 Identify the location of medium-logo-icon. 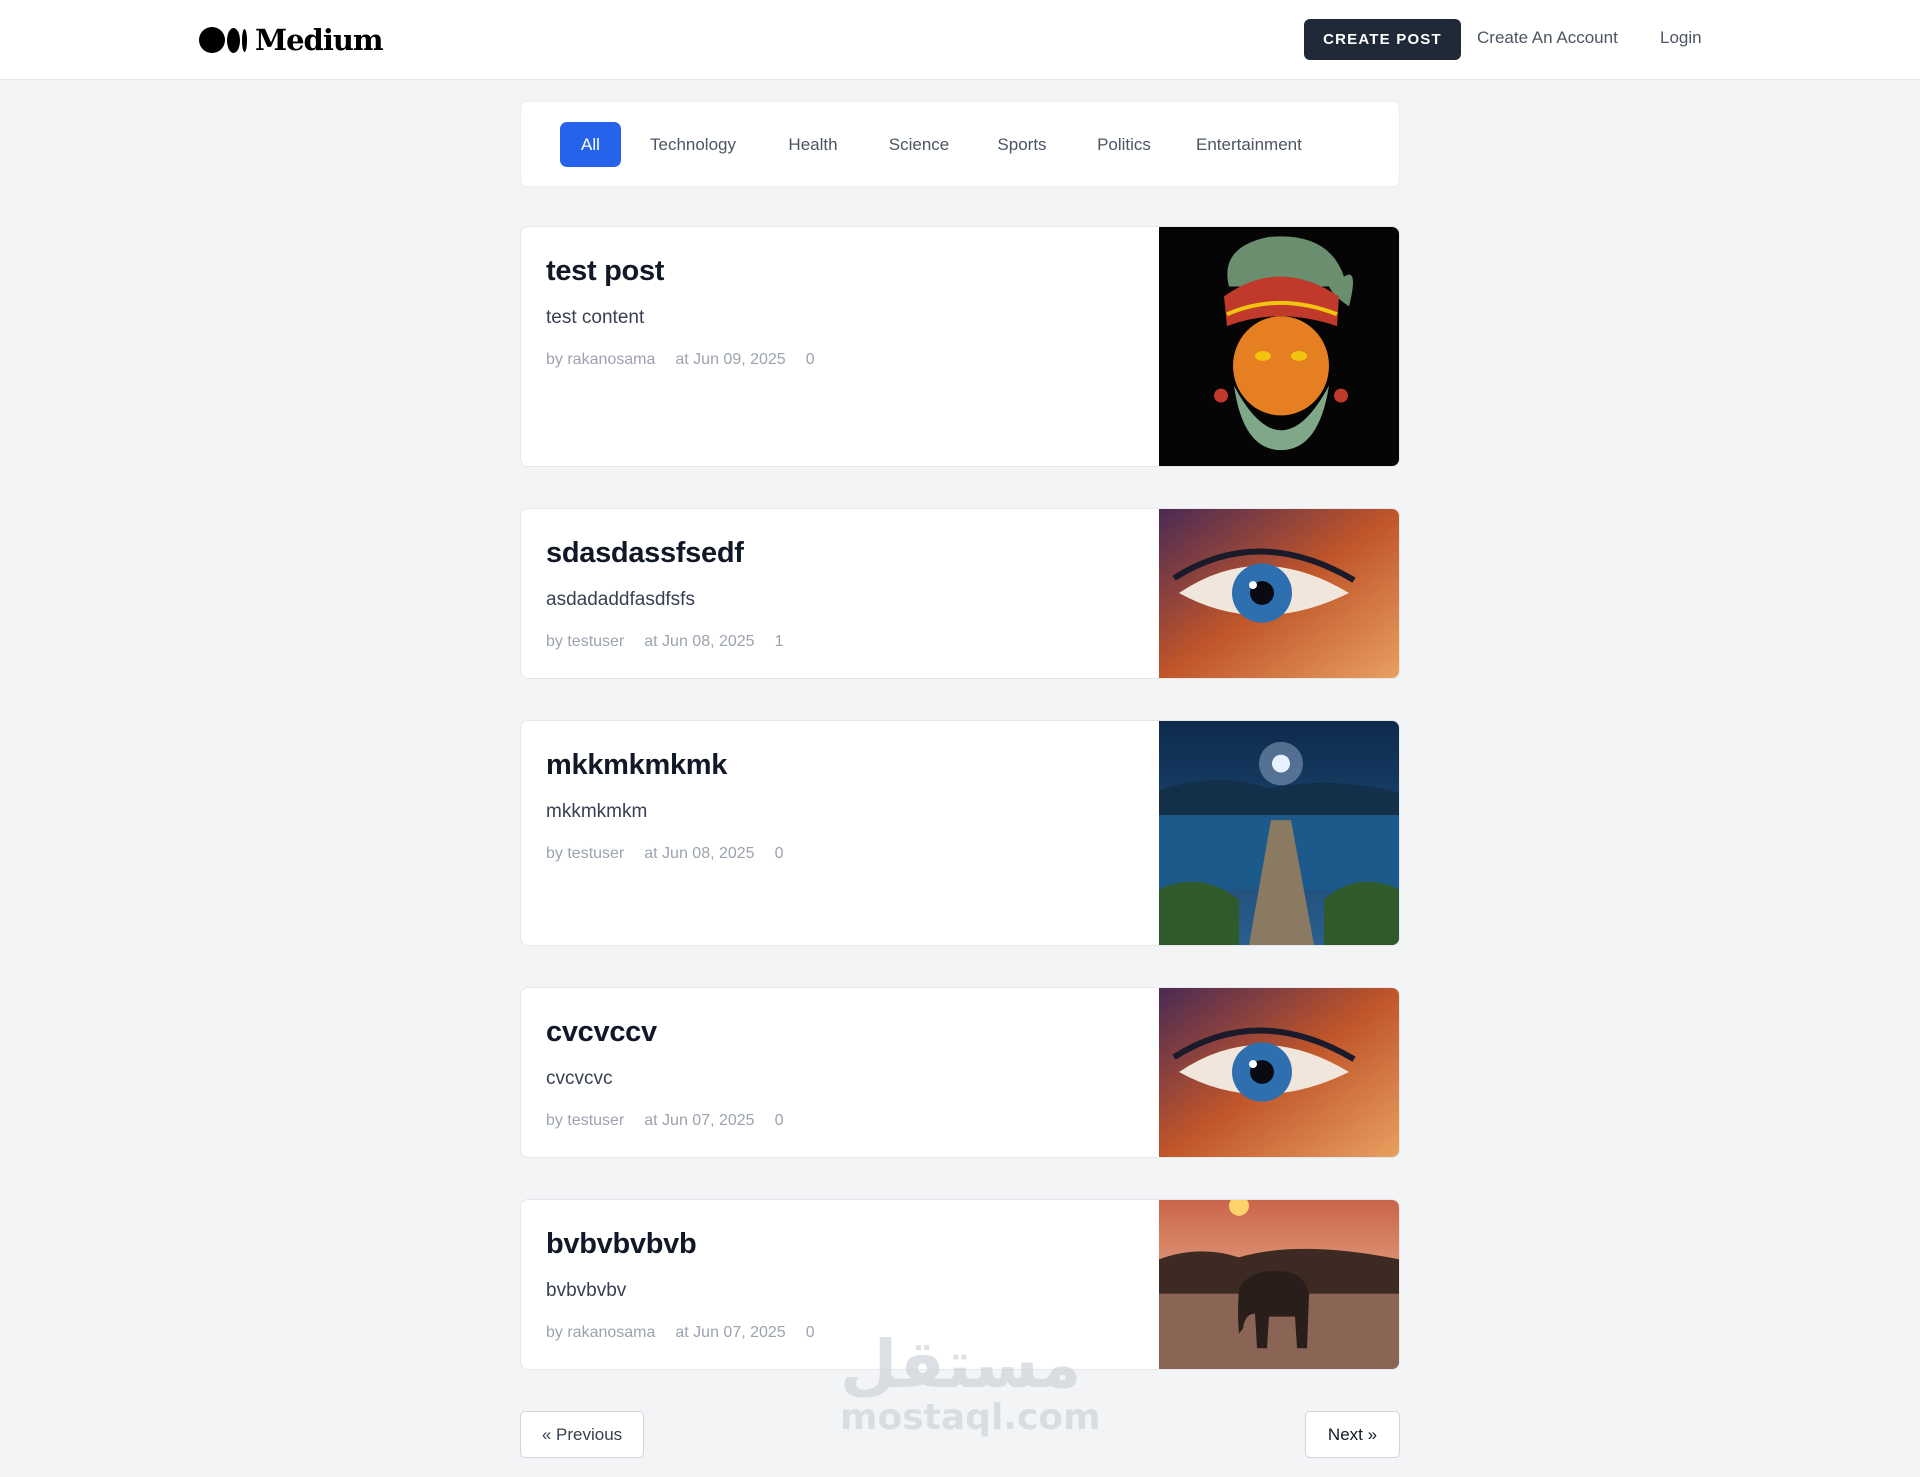
(223, 40).